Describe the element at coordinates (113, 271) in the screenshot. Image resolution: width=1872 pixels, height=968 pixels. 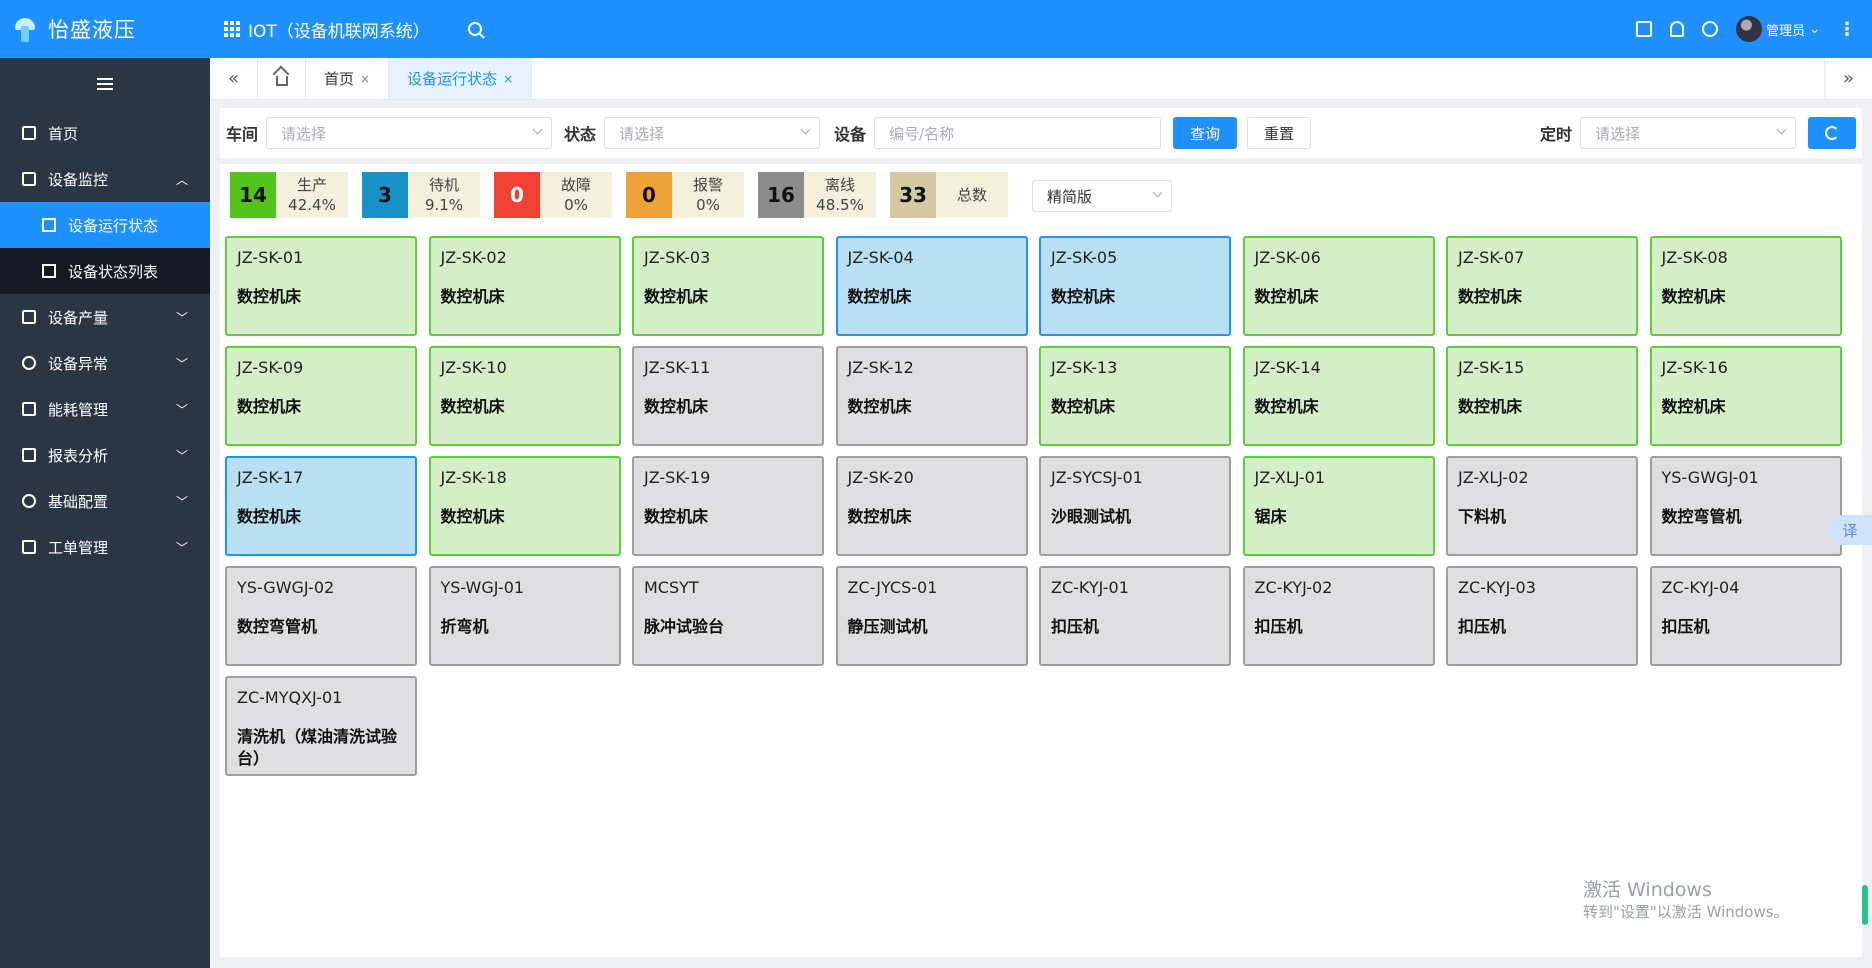
I see `sidebar-subitem-label: 设备状态列表` at that location.